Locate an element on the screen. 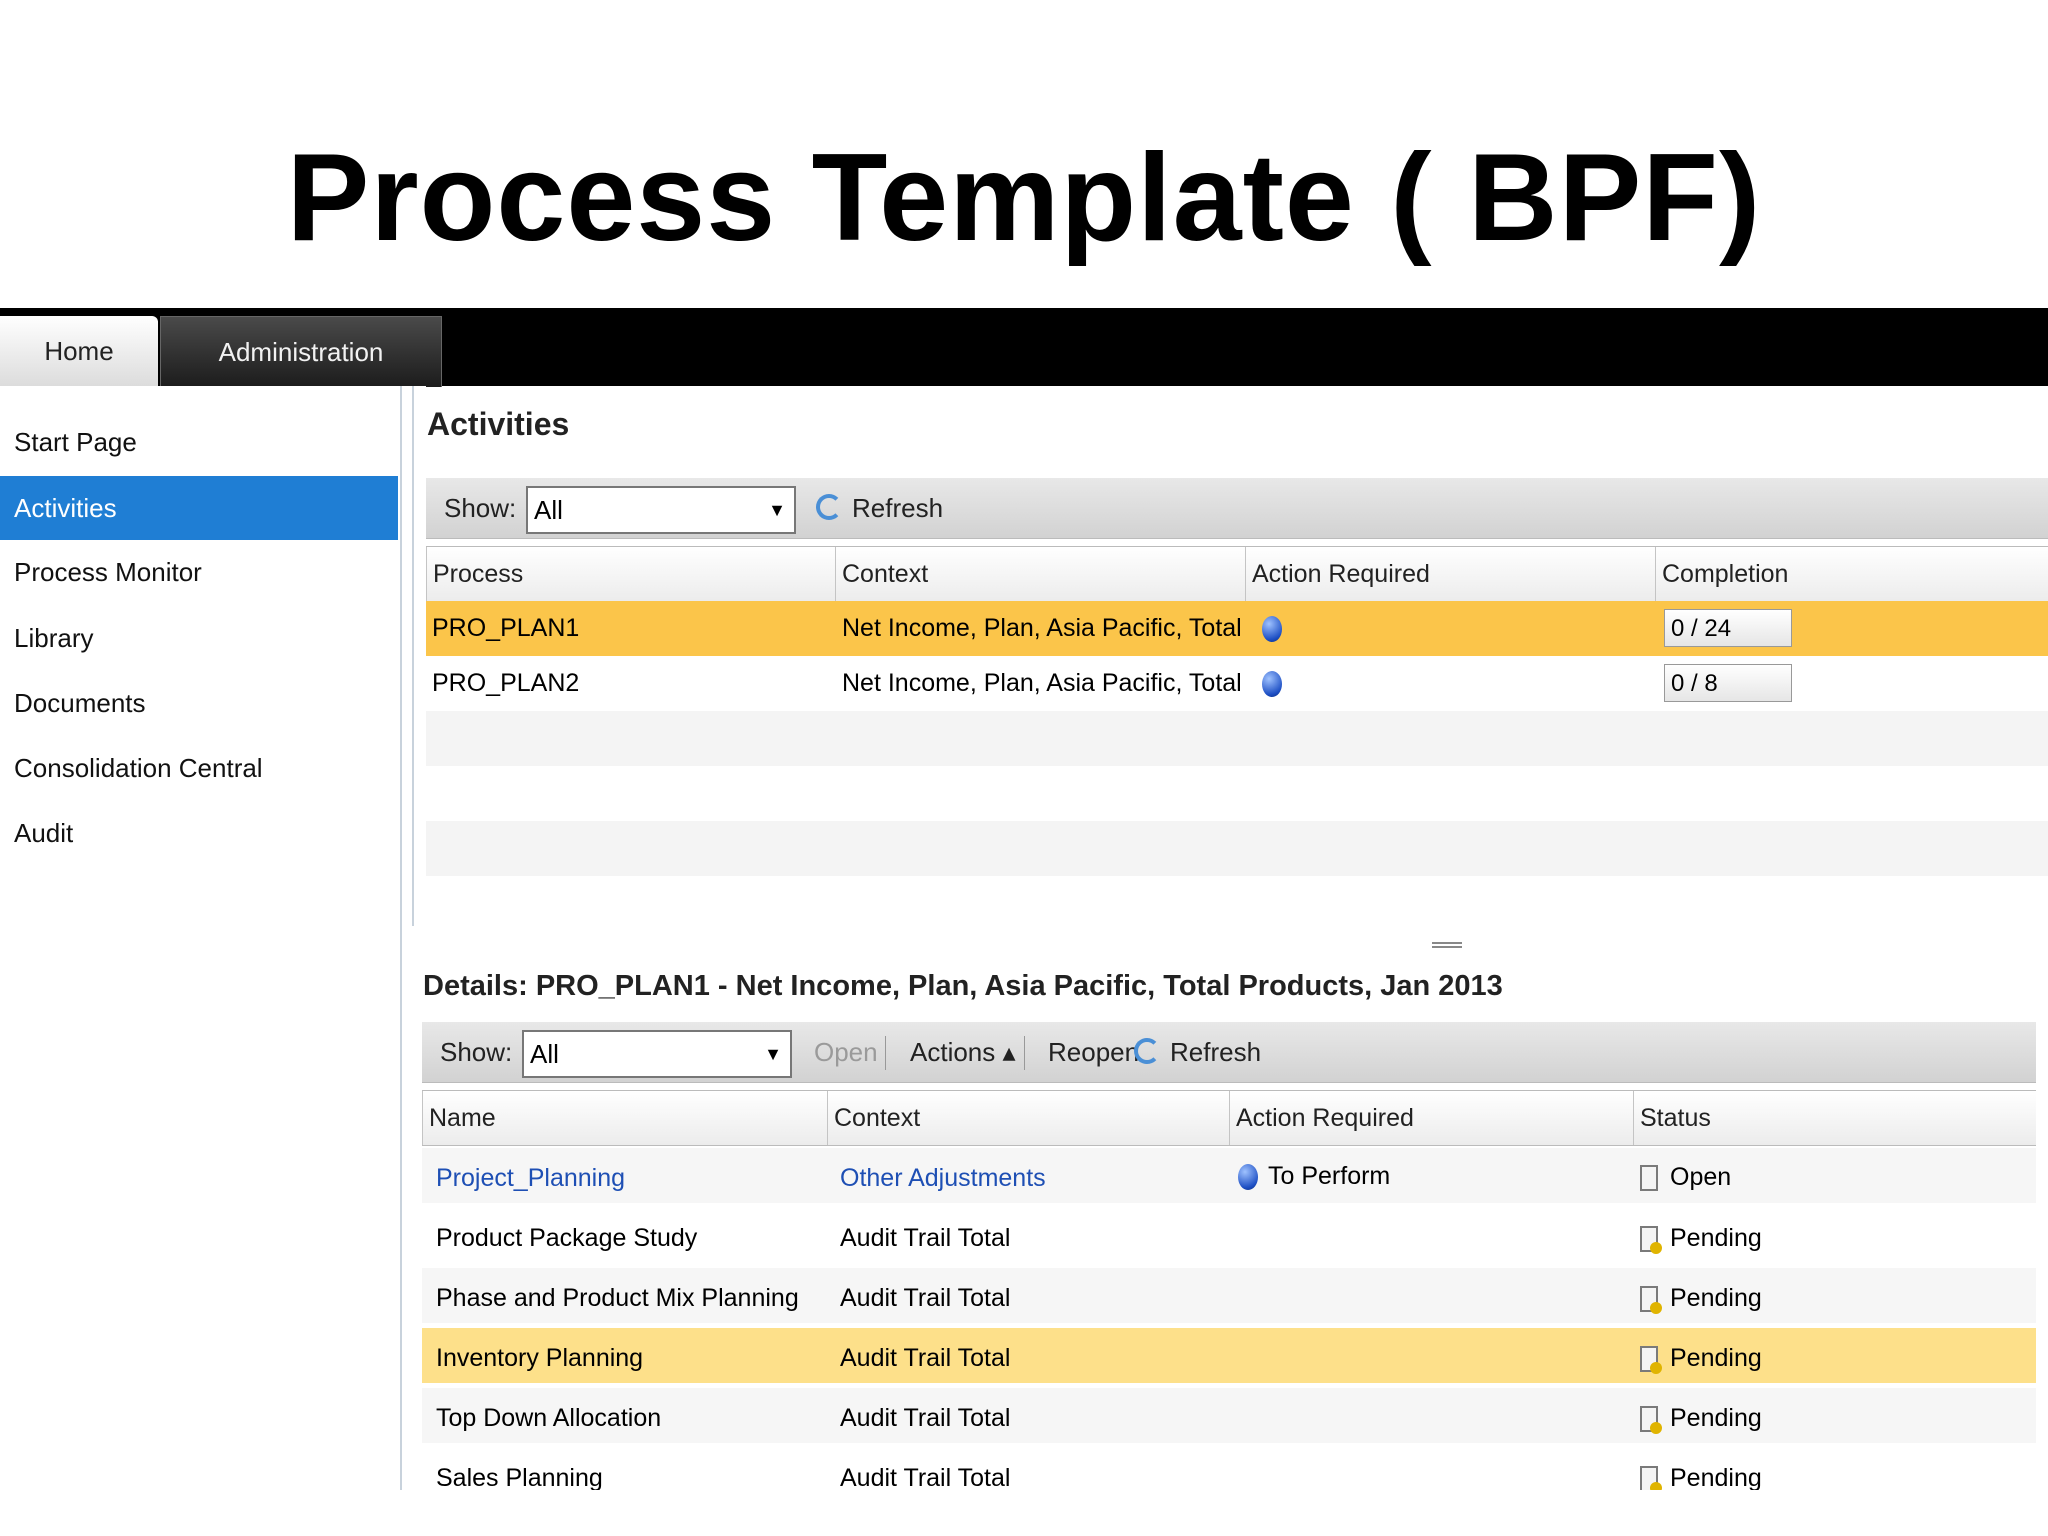 Image resolution: width=2048 pixels, height=1536 pixels. tab-home: Home is located at coordinates (79, 351).